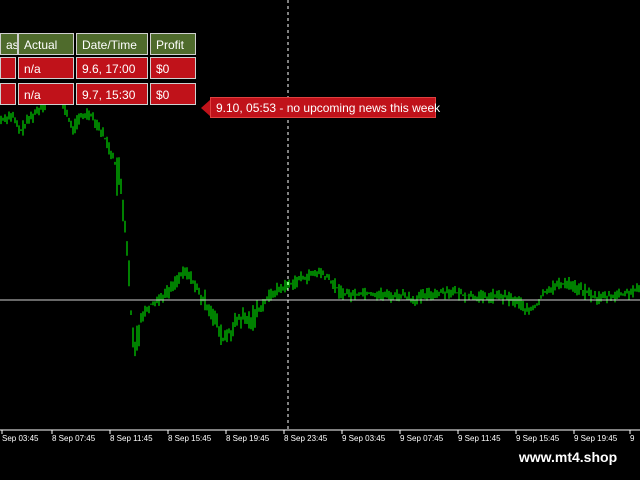 The height and width of the screenshot is (480, 640). I want to click on row1-forecast, so click(8, 68).